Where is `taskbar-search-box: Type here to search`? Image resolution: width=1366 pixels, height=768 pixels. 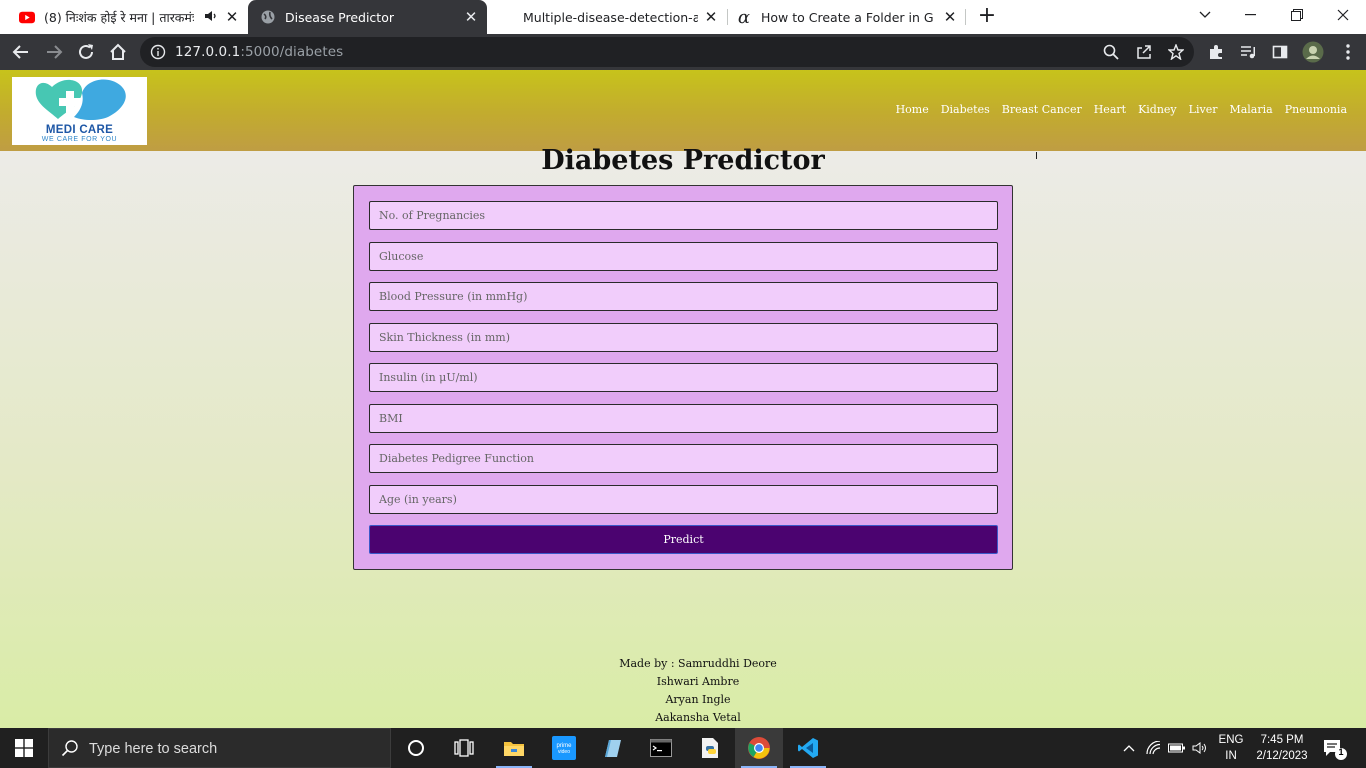
taskbar-search-box: Type here to search is located at coordinates (219, 748).